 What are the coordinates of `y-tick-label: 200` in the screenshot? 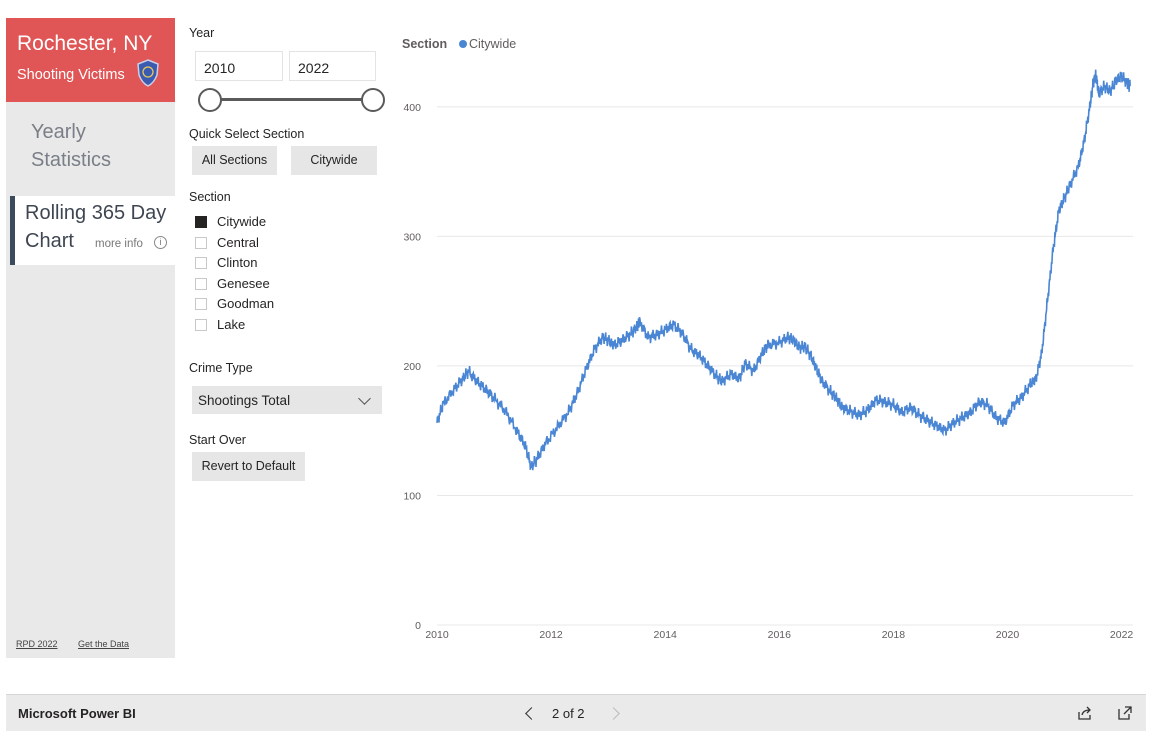 It's located at (412, 367).